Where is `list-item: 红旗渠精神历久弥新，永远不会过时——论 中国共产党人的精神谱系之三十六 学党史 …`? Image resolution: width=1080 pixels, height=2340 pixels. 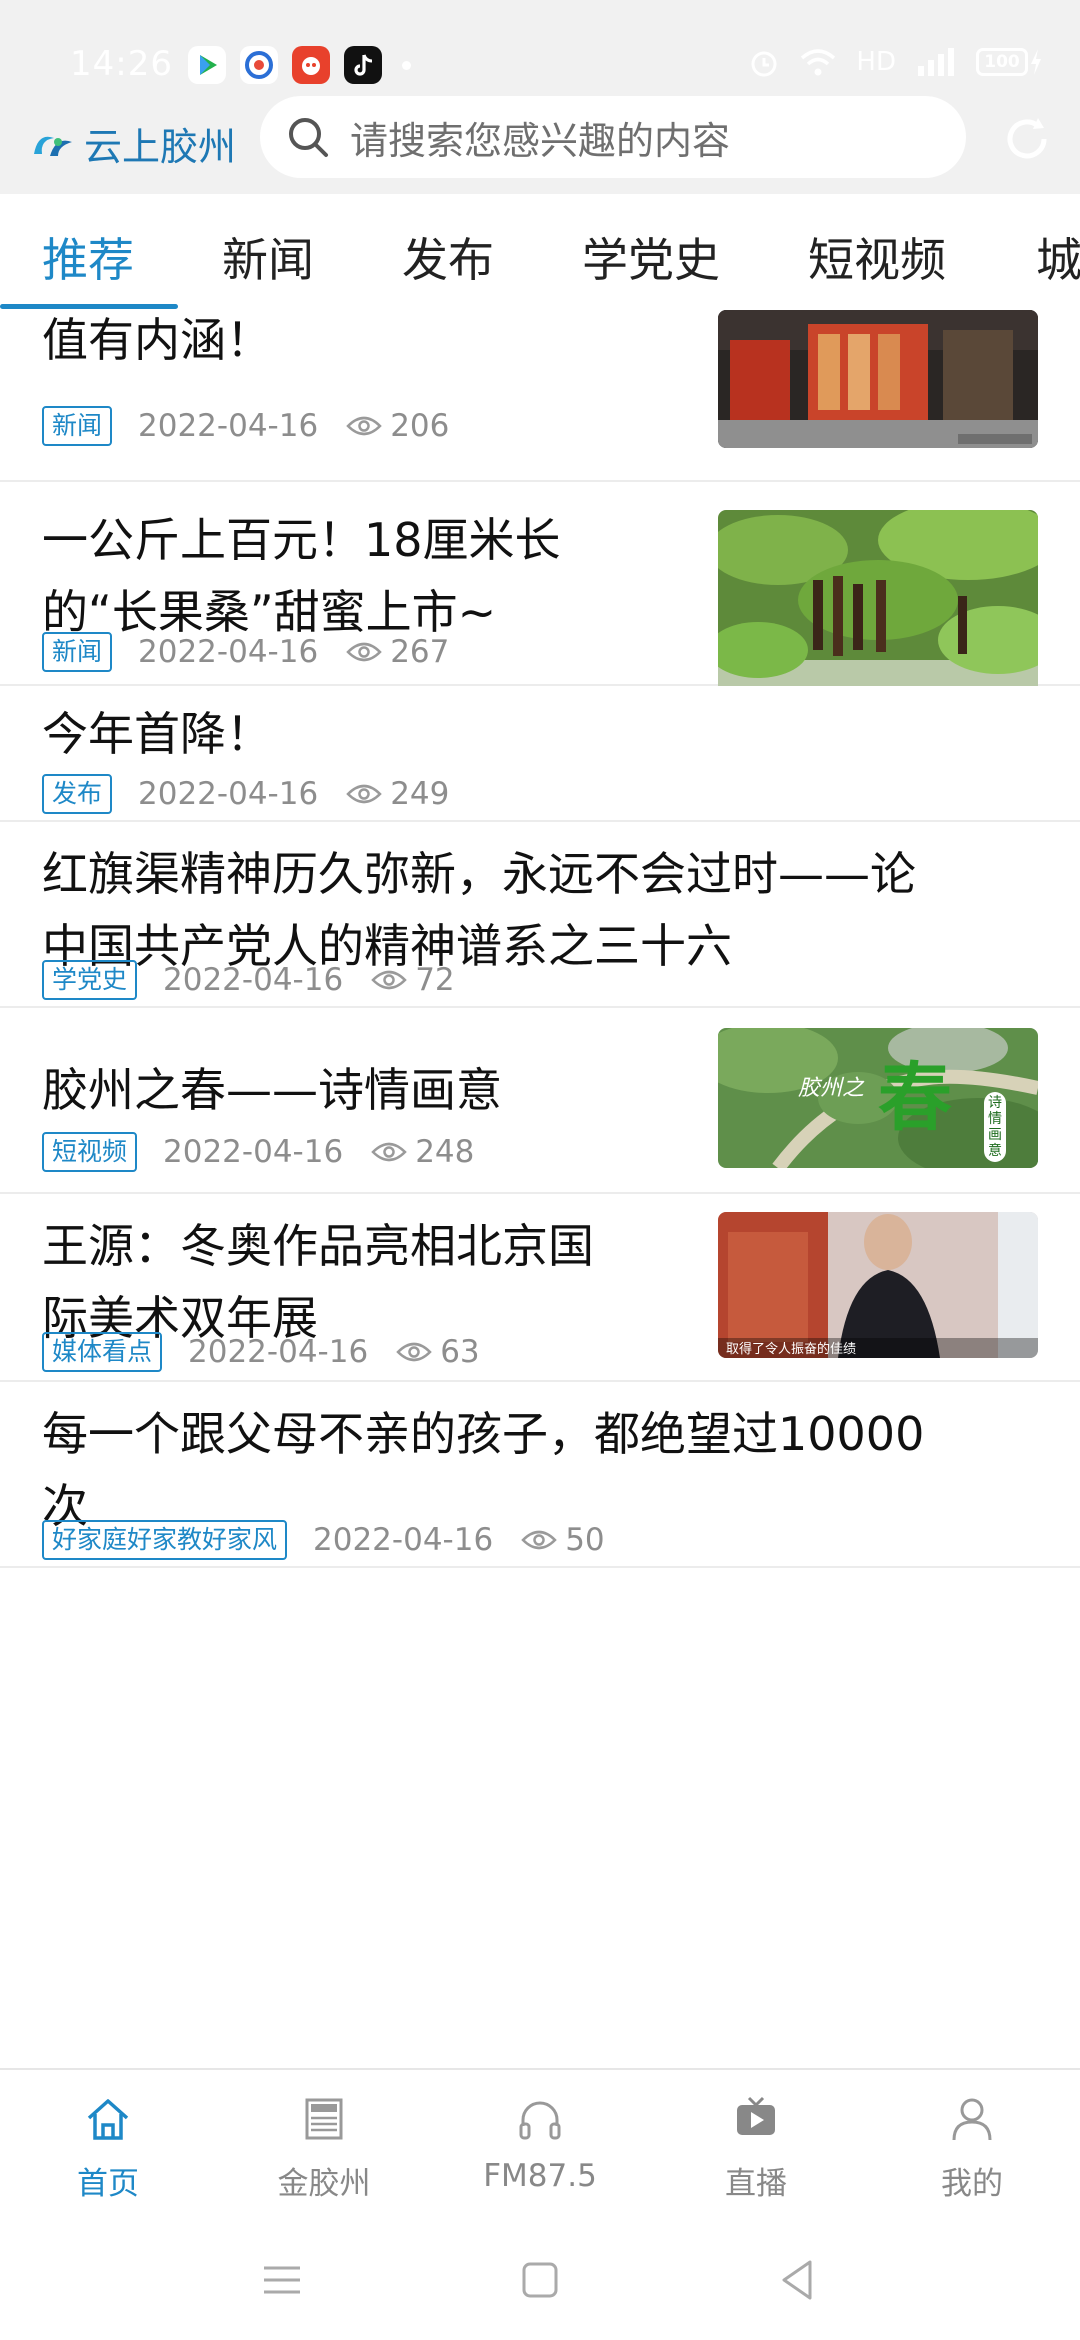
list-item: 红旗渠精神历久弥新，永远不会过时——论 中国共产党人的精神谱系之三十六 学党史 … is located at coordinates (540, 915).